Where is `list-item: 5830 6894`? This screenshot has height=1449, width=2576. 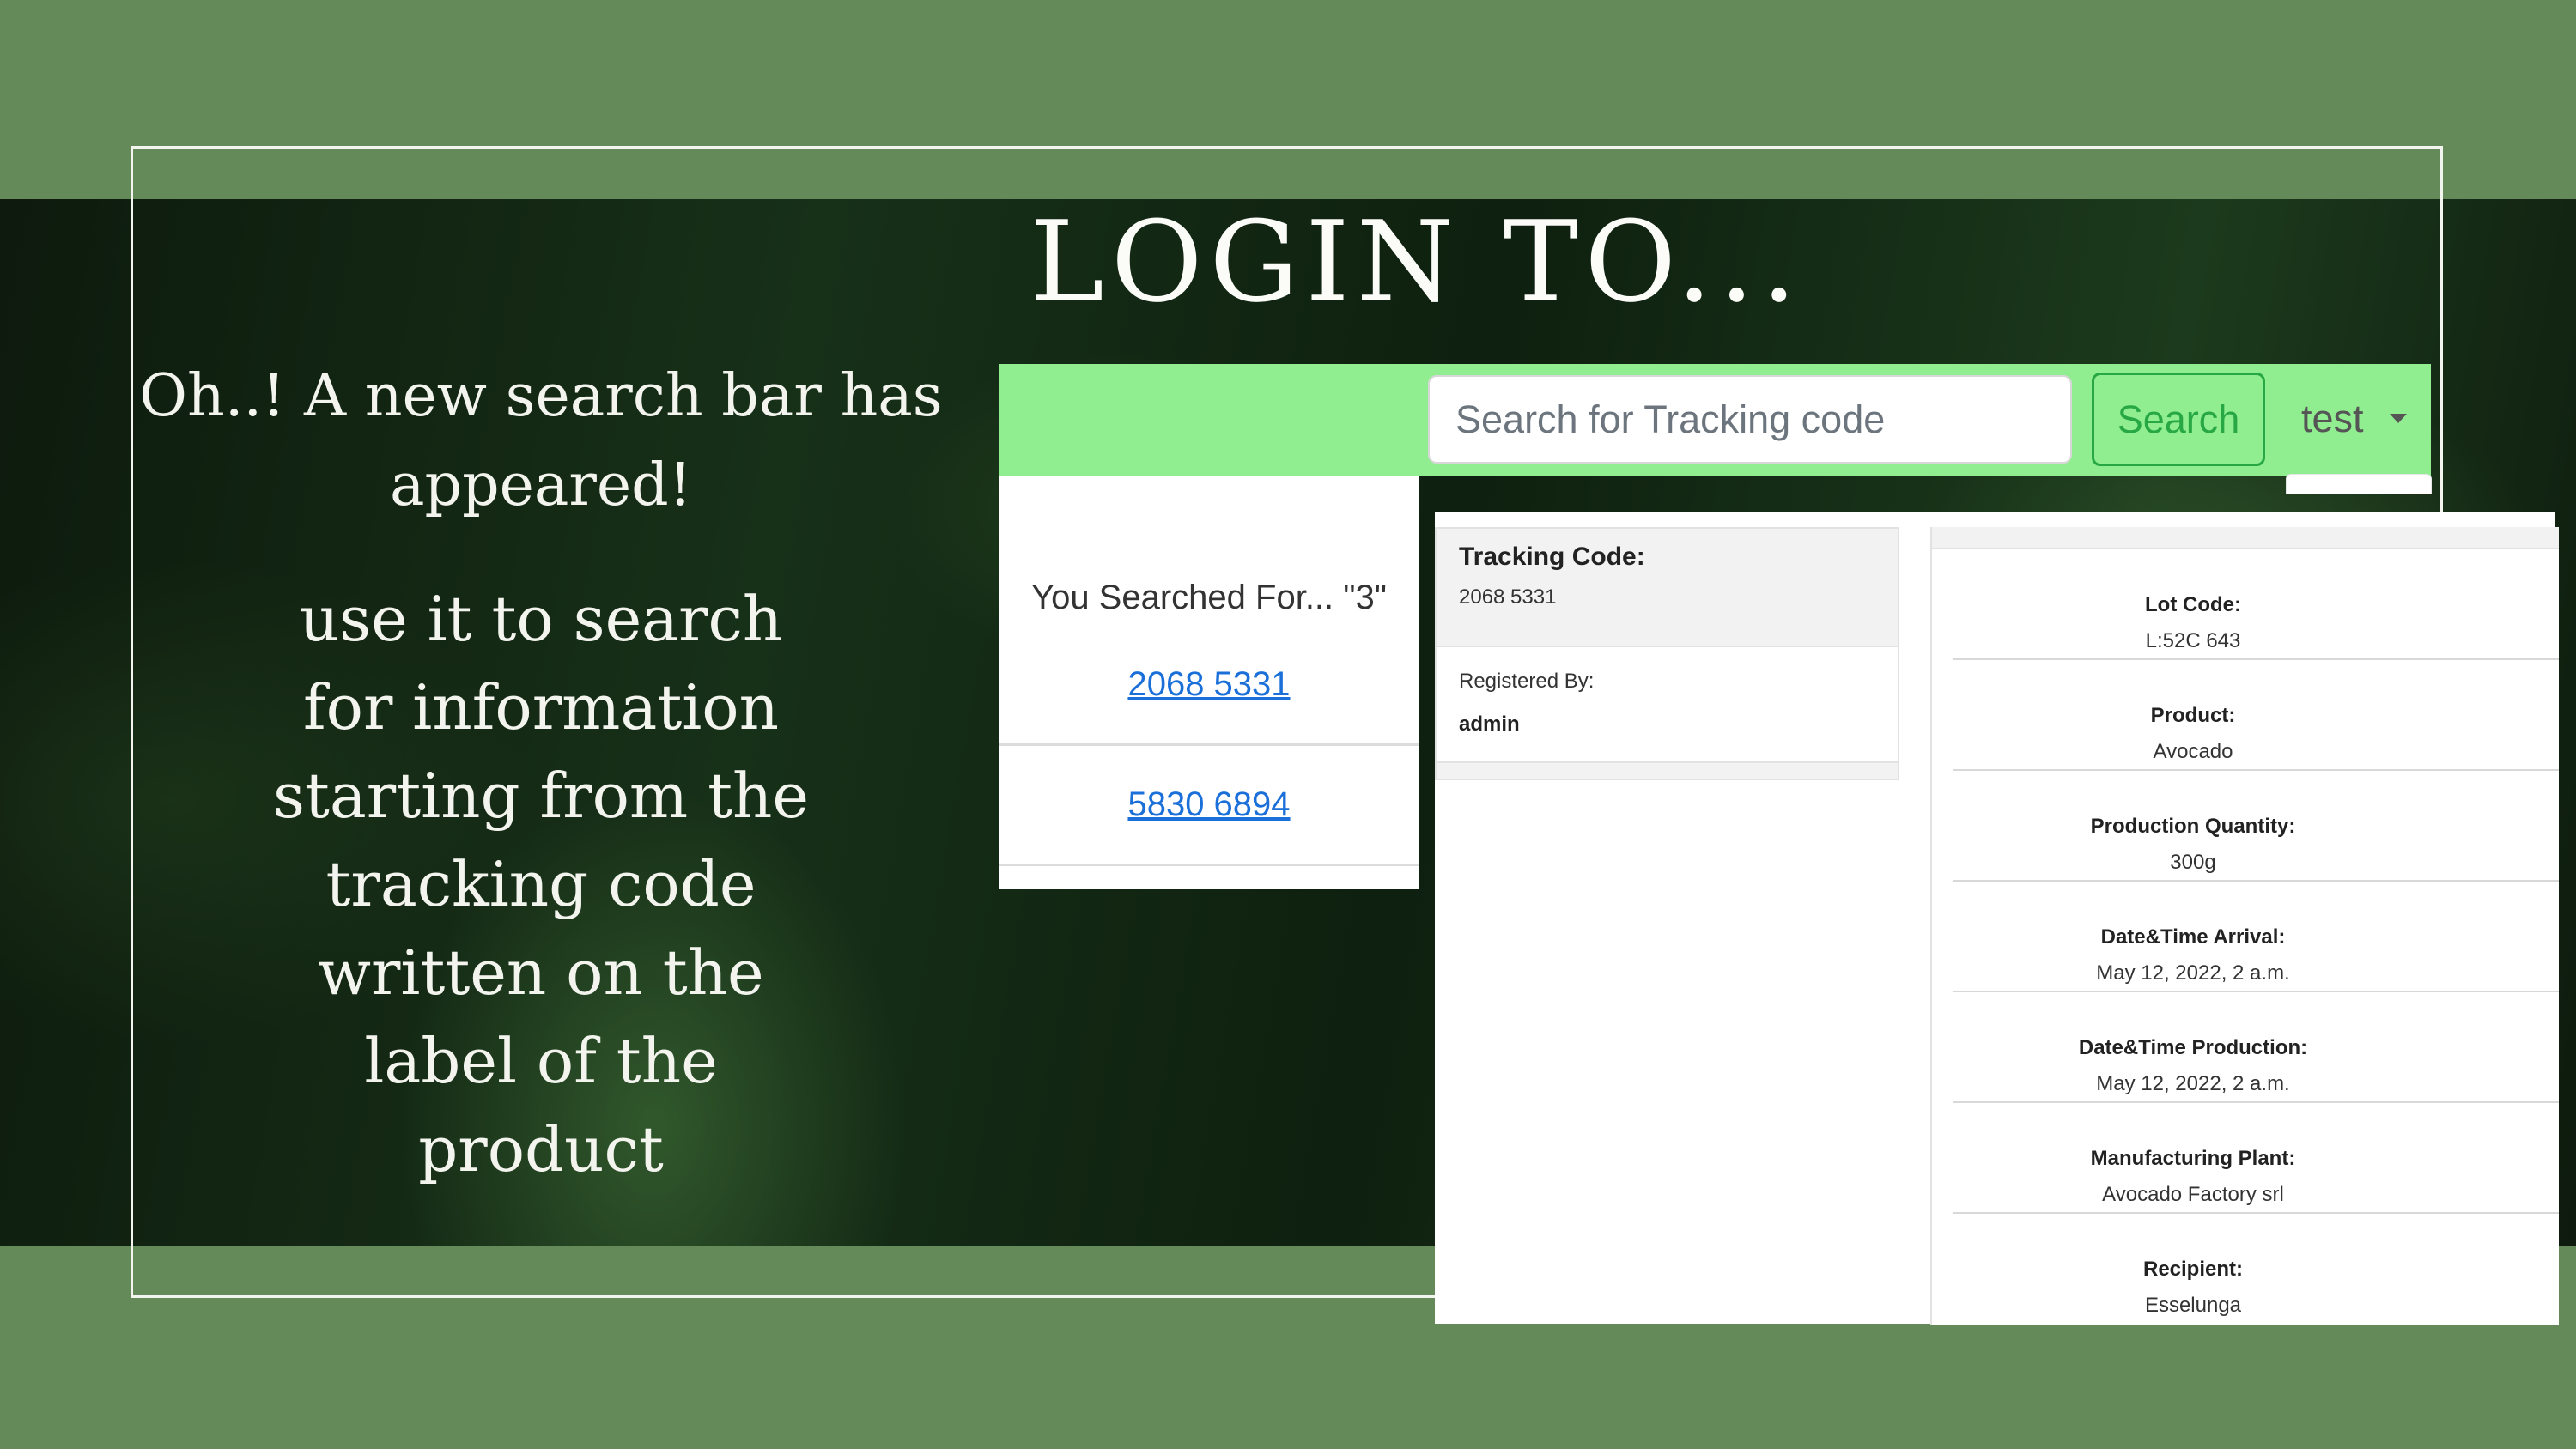 list-item: 5830 6894 is located at coordinates (1209, 806).